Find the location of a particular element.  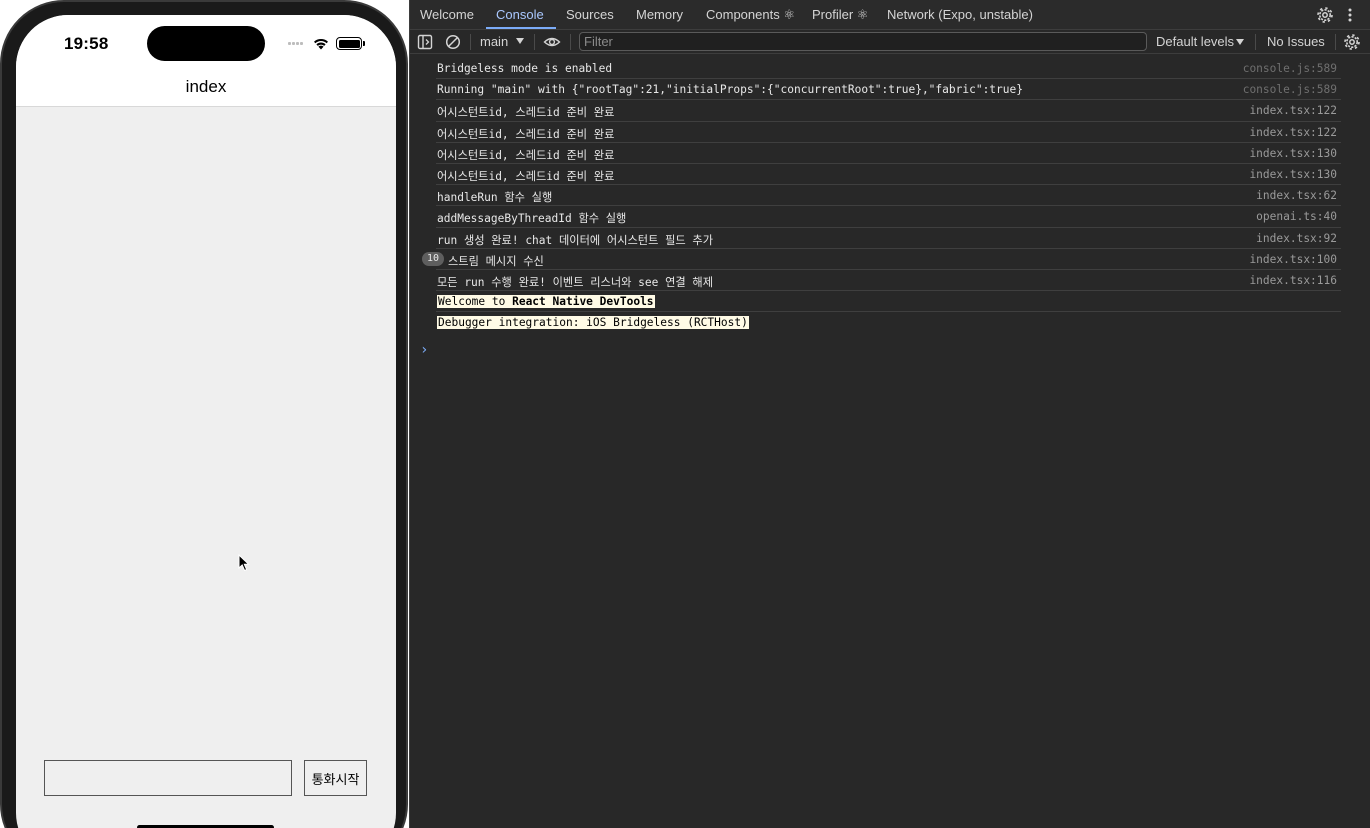

log-message: run 생성 완료! chat 데이터에 어시스턴트 필드 추가 is located at coordinates (575, 240).